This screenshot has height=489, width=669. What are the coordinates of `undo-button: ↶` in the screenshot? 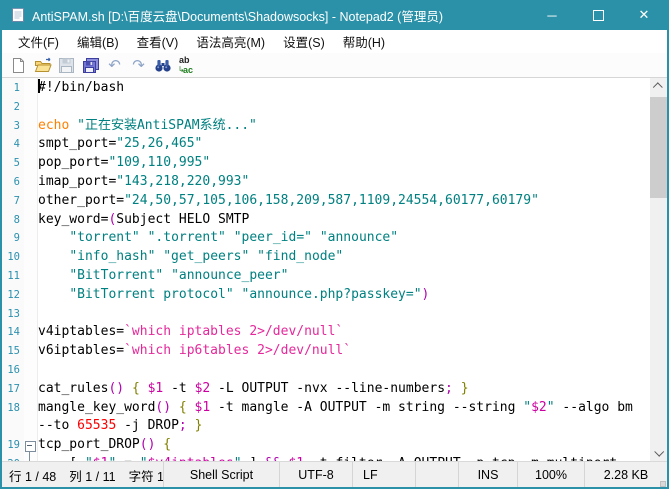 It's located at (114, 65).